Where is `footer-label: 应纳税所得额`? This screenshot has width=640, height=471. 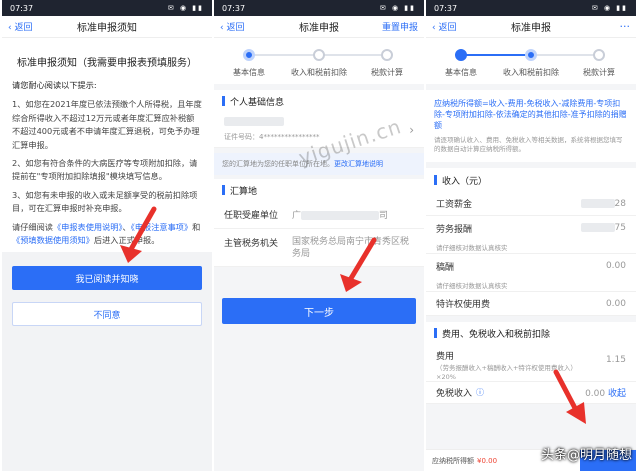 footer-label: 应纳税所得额 is located at coordinates (453, 460).